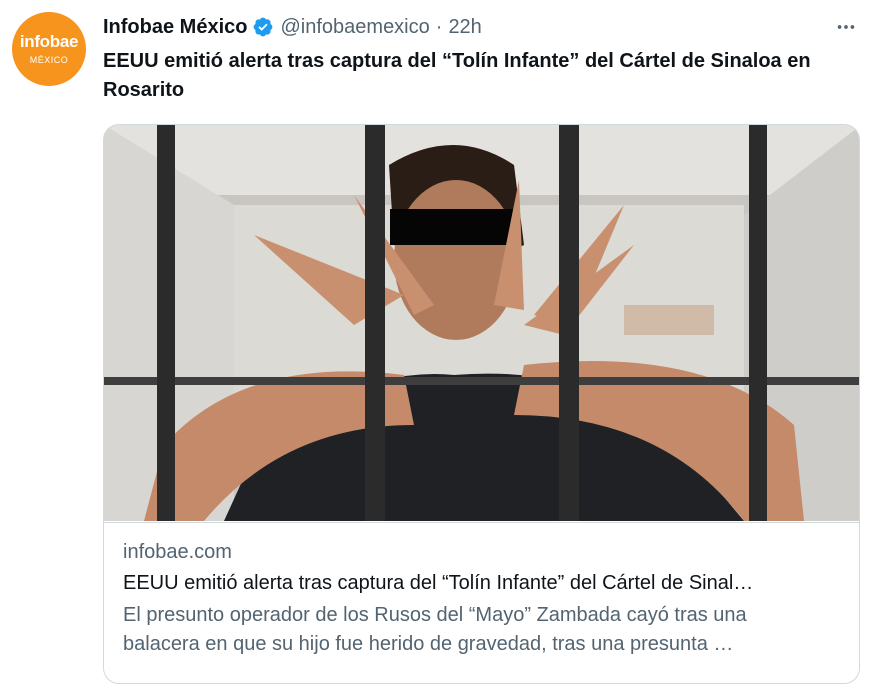 The width and height of the screenshot is (879, 693). Describe the element at coordinates (263, 27) in the screenshot. I see `verified-badge-icon` at that location.